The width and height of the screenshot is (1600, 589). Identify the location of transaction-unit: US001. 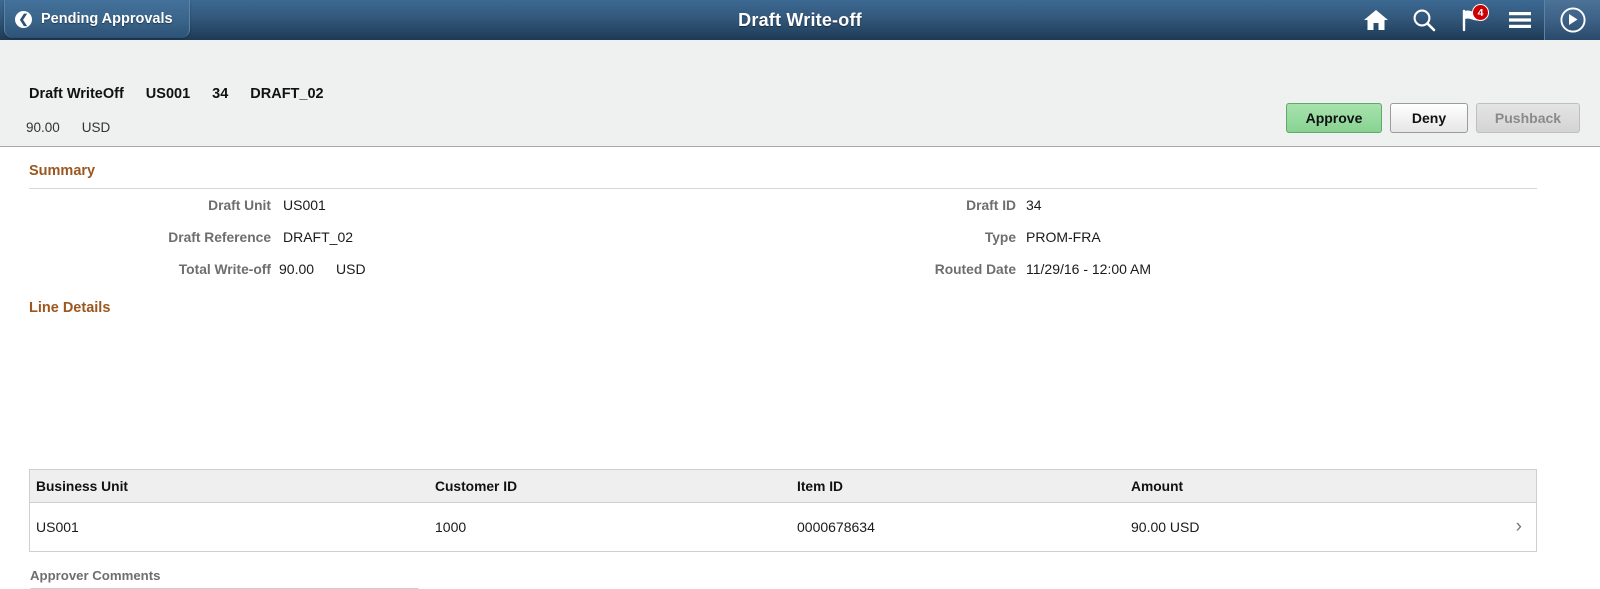
(168, 94).